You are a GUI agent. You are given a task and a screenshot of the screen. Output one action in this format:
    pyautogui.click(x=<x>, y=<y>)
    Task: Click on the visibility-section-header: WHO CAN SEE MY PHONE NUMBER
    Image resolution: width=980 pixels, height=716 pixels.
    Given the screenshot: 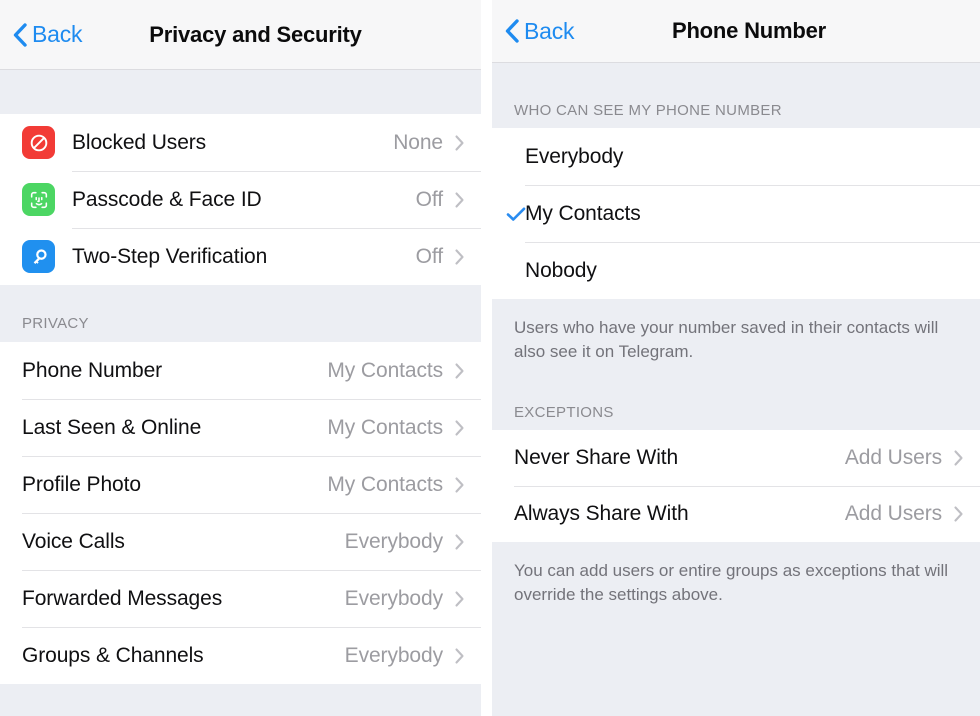 What is the action you would take?
    pyautogui.click(x=736, y=106)
    